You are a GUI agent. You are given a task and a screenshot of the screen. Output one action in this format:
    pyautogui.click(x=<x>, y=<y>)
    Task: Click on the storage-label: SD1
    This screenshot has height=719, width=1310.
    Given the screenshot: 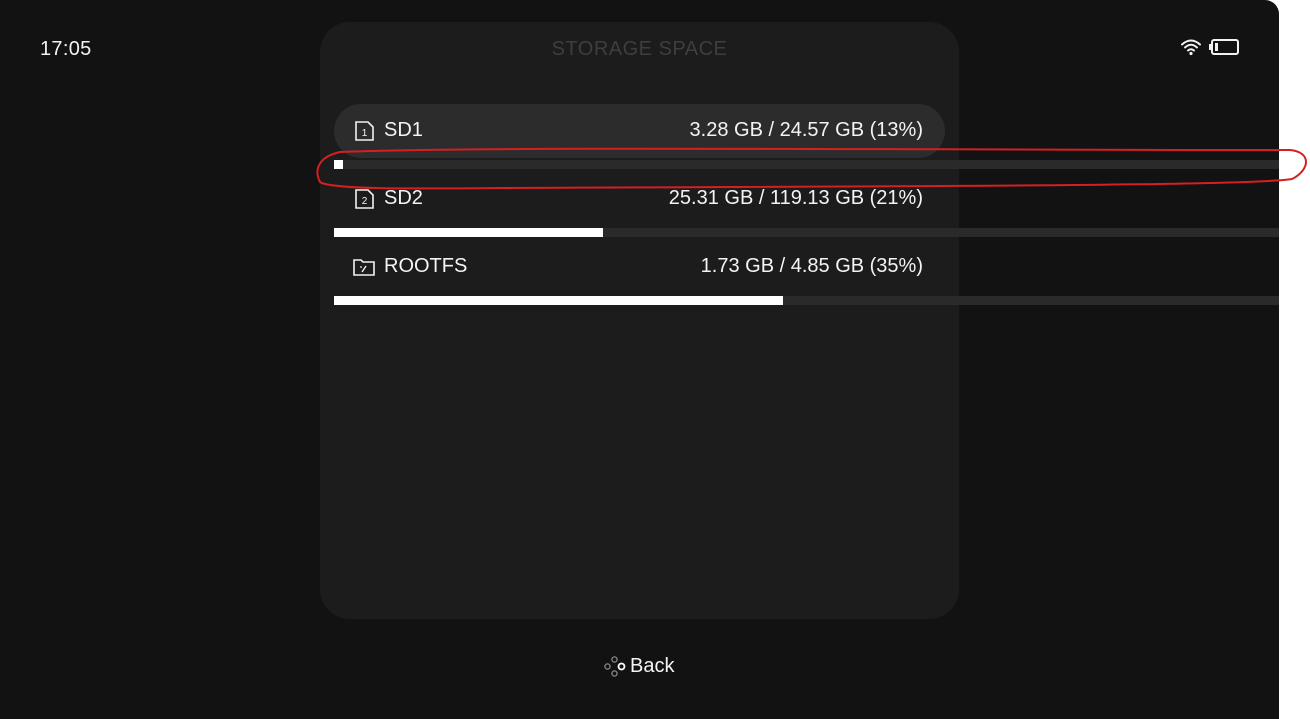 What is the action you would take?
    pyautogui.click(x=403, y=130)
    